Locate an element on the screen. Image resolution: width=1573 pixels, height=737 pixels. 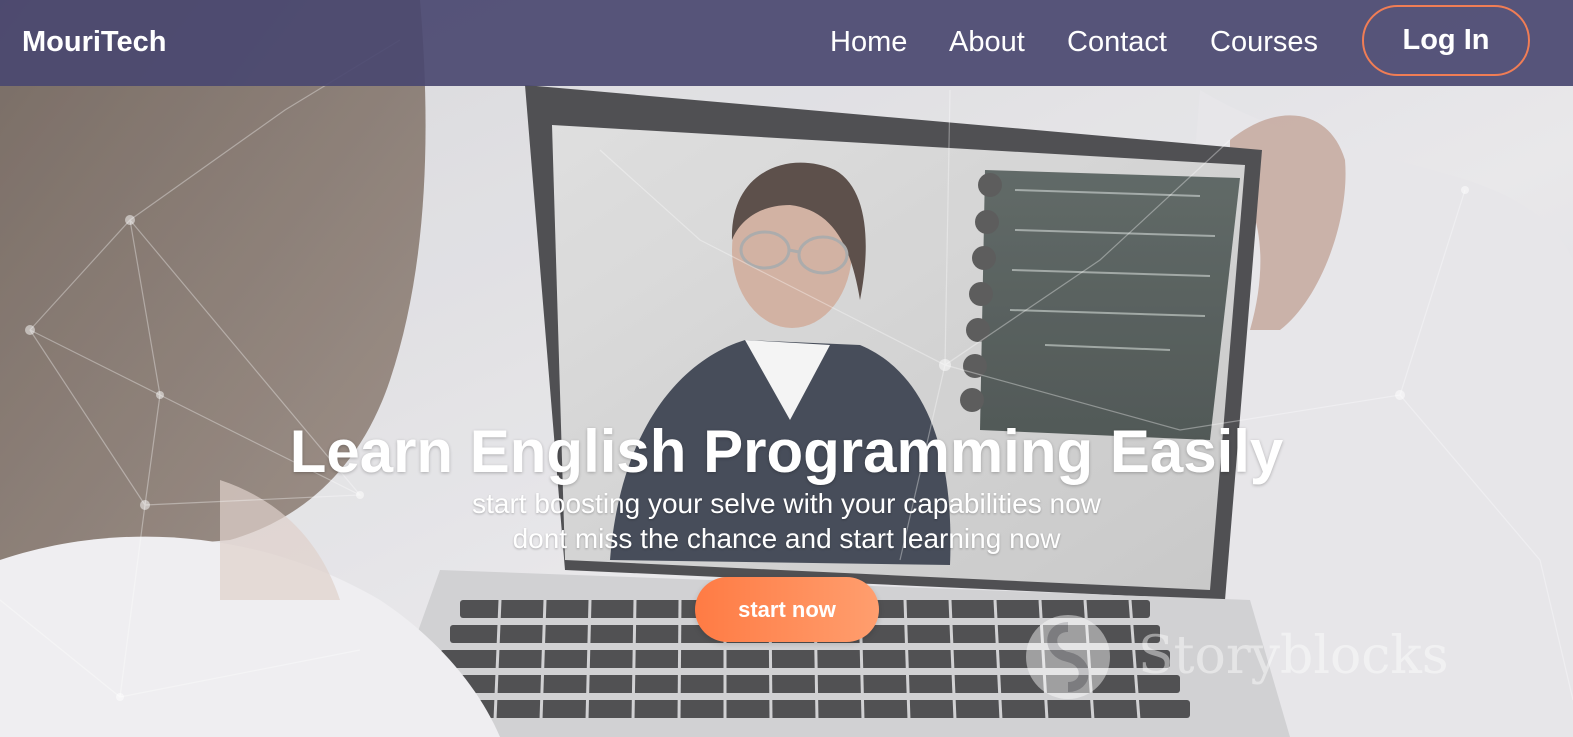
nav-link-about: About is located at coordinates (987, 42).